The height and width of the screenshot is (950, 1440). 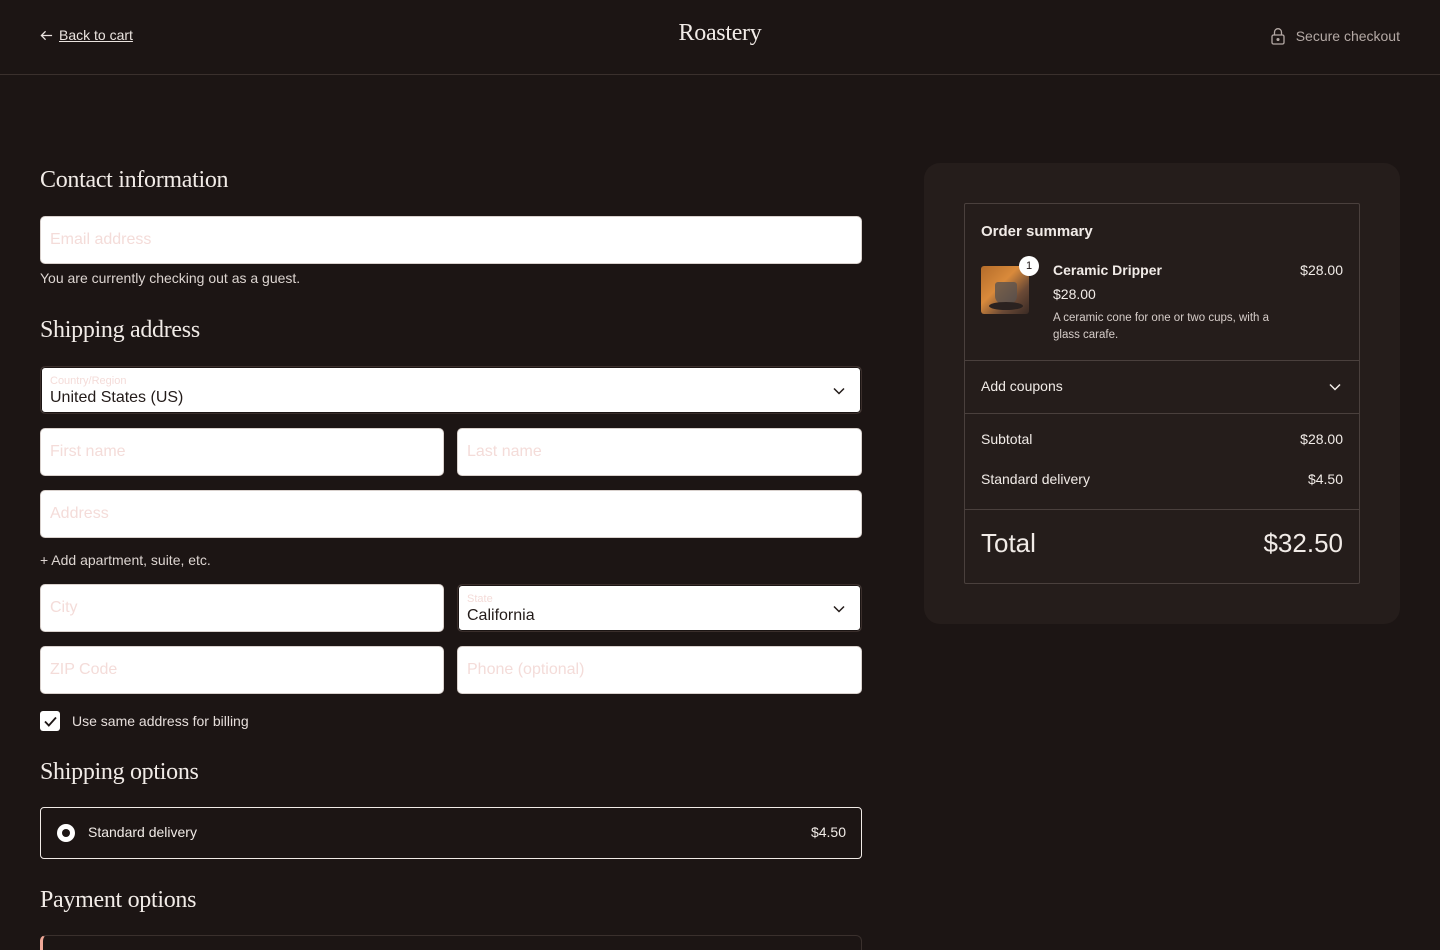 I want to click on delivery-value: $4.50, so click(x=1325, y=479).